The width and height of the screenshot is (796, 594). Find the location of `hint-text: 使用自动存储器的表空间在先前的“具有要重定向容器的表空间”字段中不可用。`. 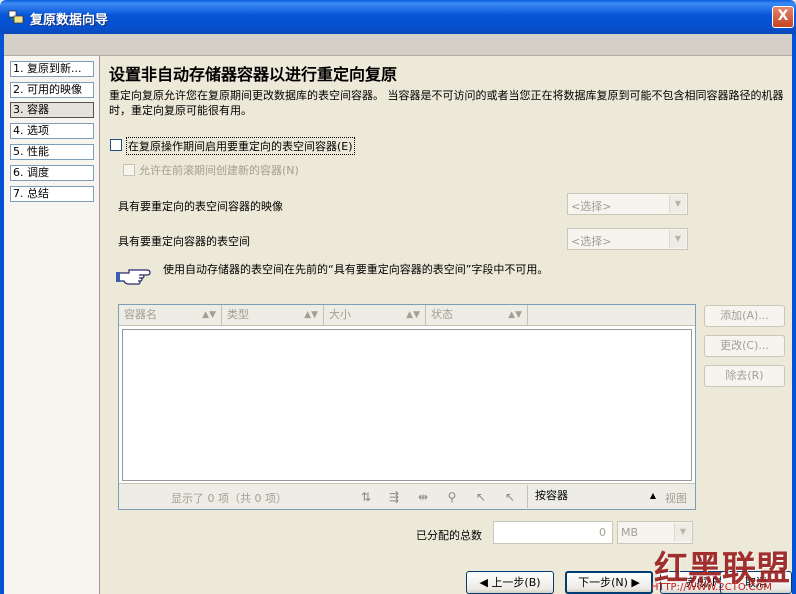

hint-text: 使用自动存储器的表空间在先前的“具有要重定向容器的表空间”字段中不可用。 is located at coordinates (356, 269).